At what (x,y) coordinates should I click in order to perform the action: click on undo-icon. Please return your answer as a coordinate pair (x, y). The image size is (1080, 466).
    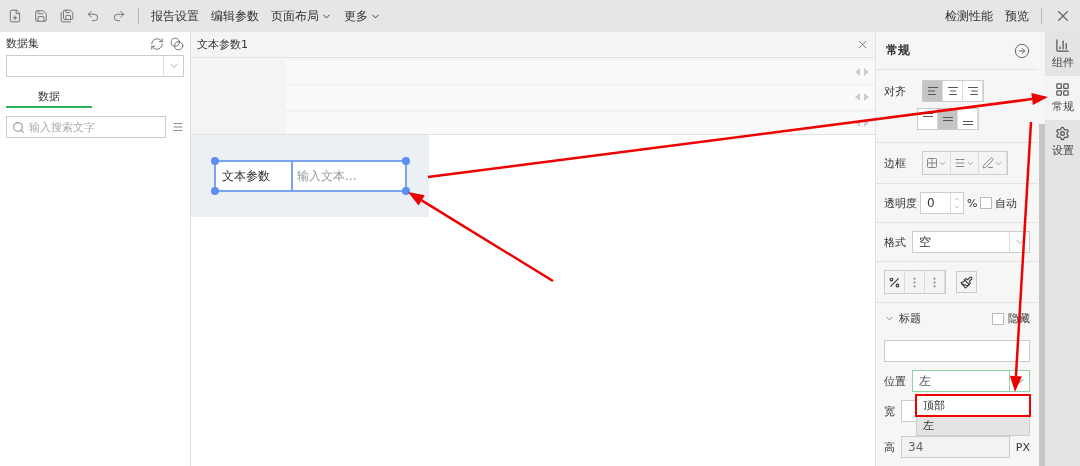
    Looking at the image, I should click on (93, 16).